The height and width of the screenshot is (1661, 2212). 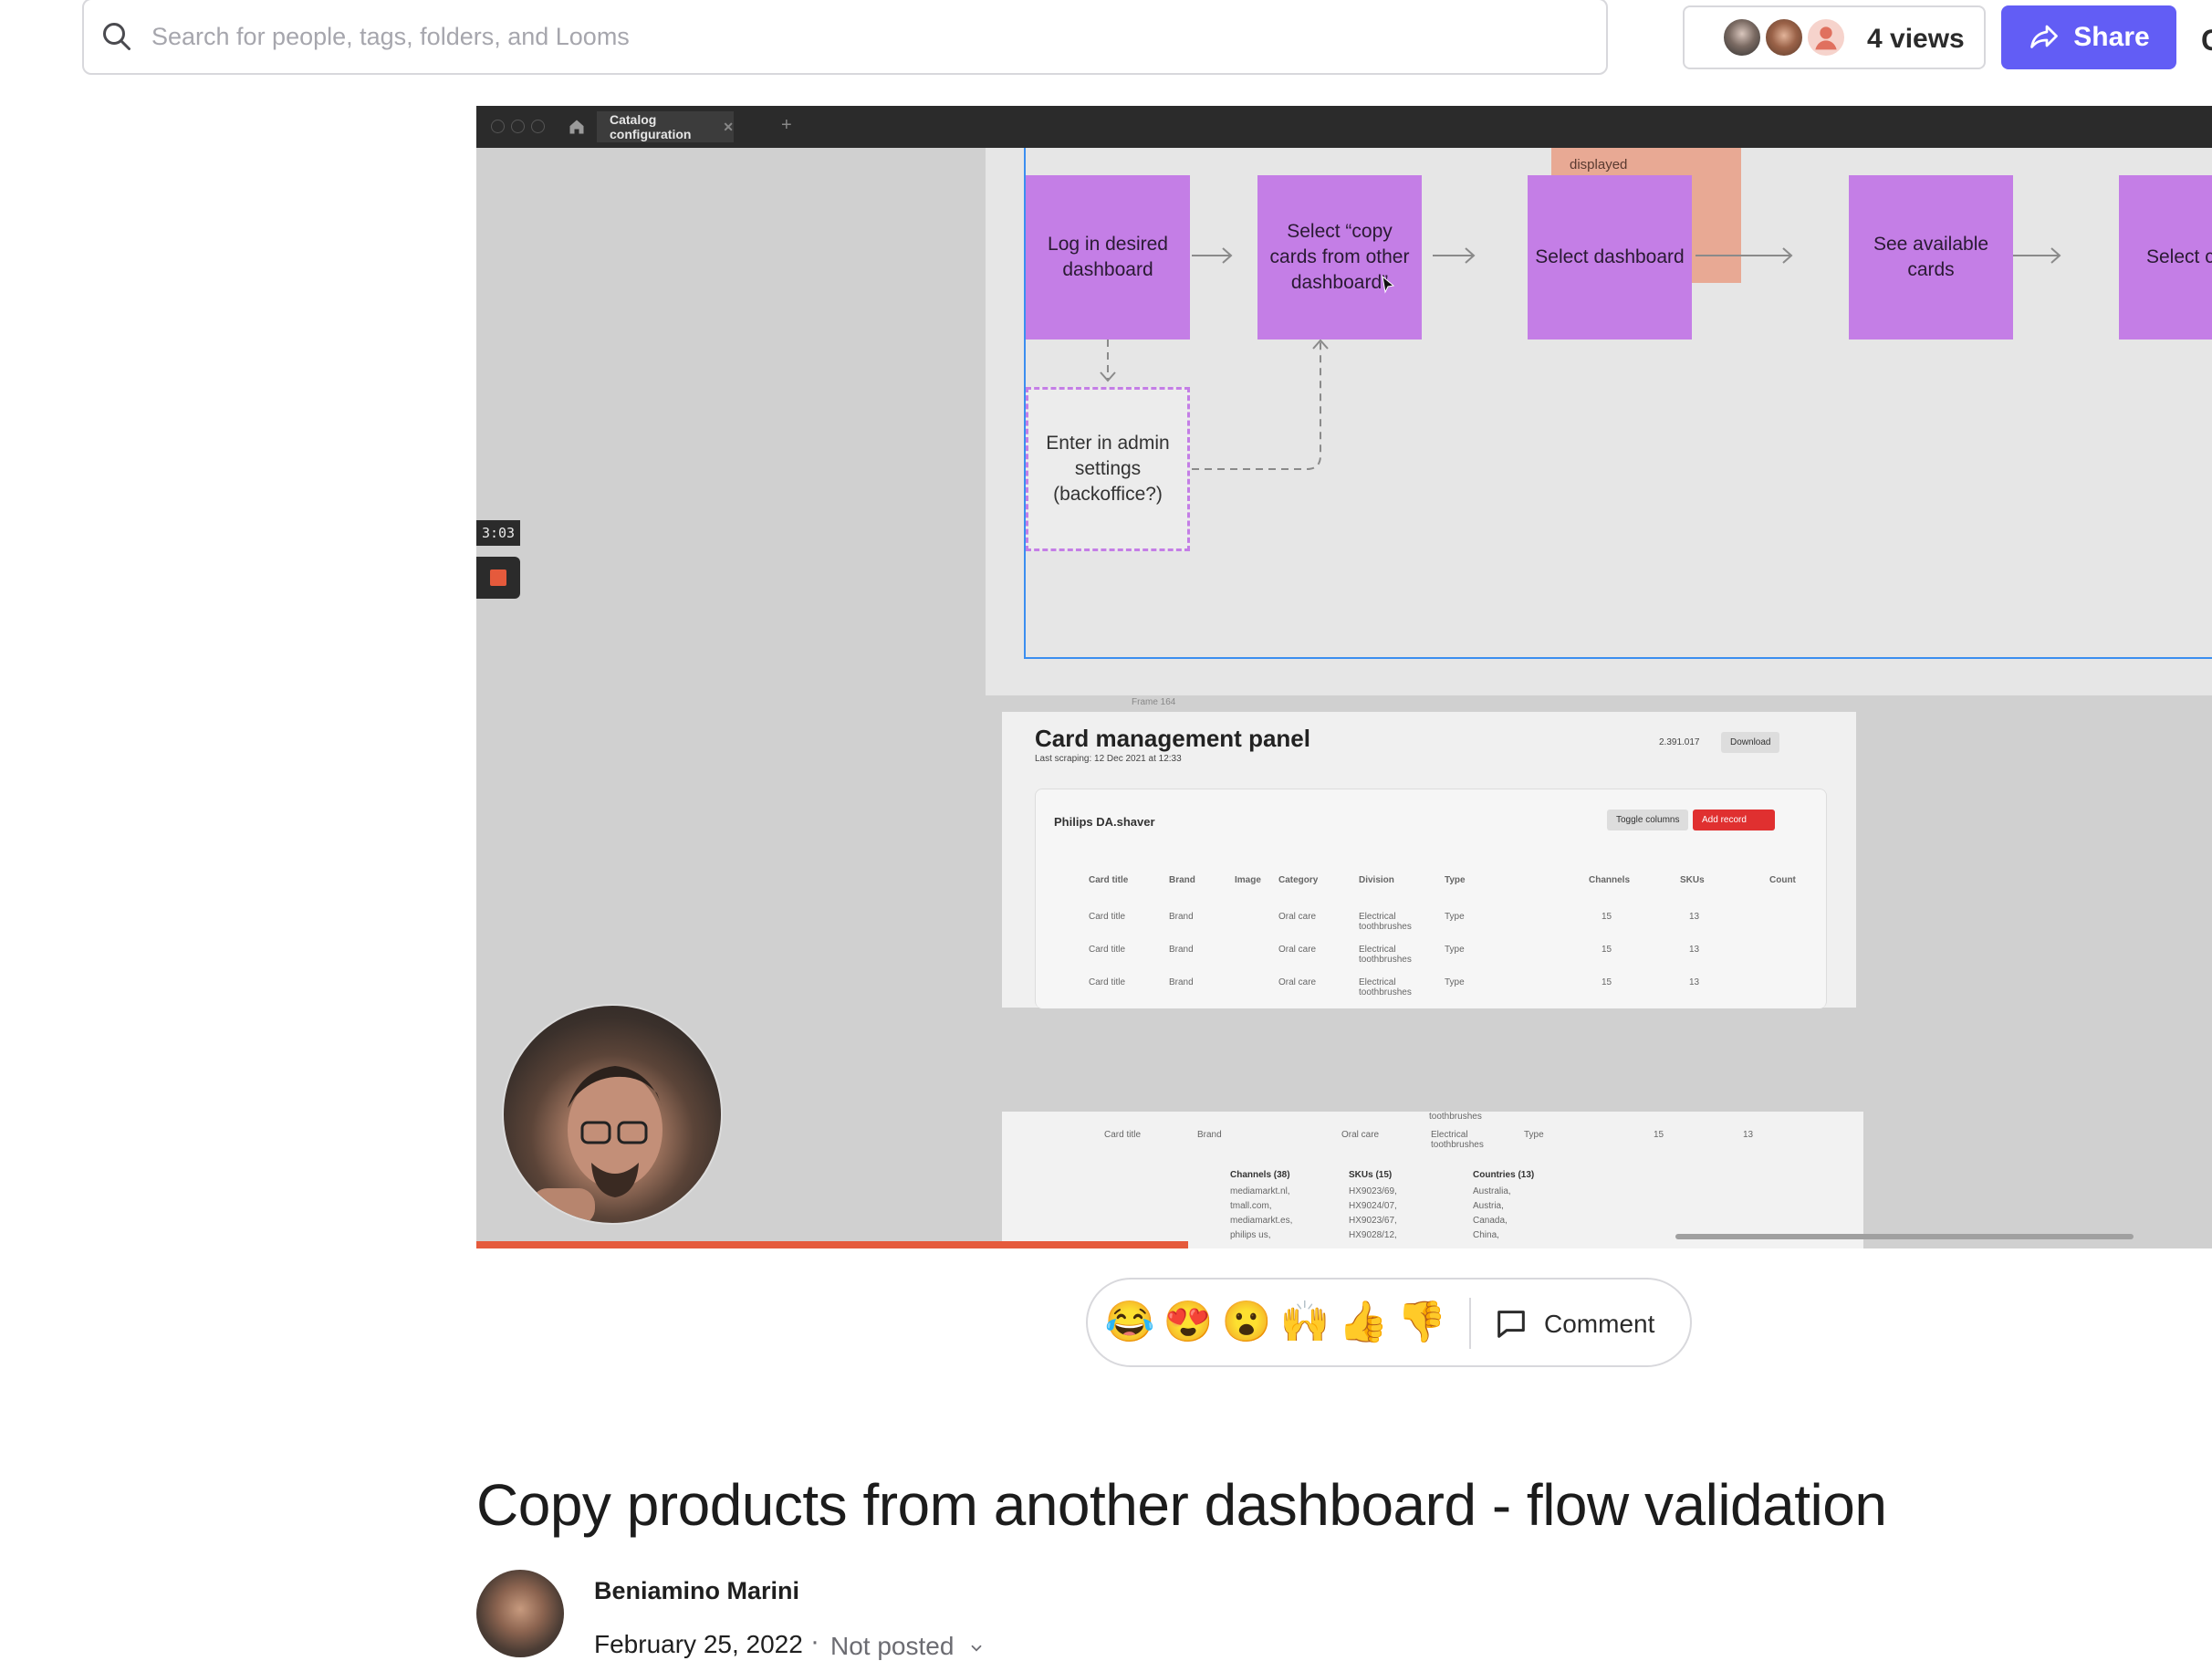 I want to click on add-record-button: Add record, so click(x=1734, y=820).